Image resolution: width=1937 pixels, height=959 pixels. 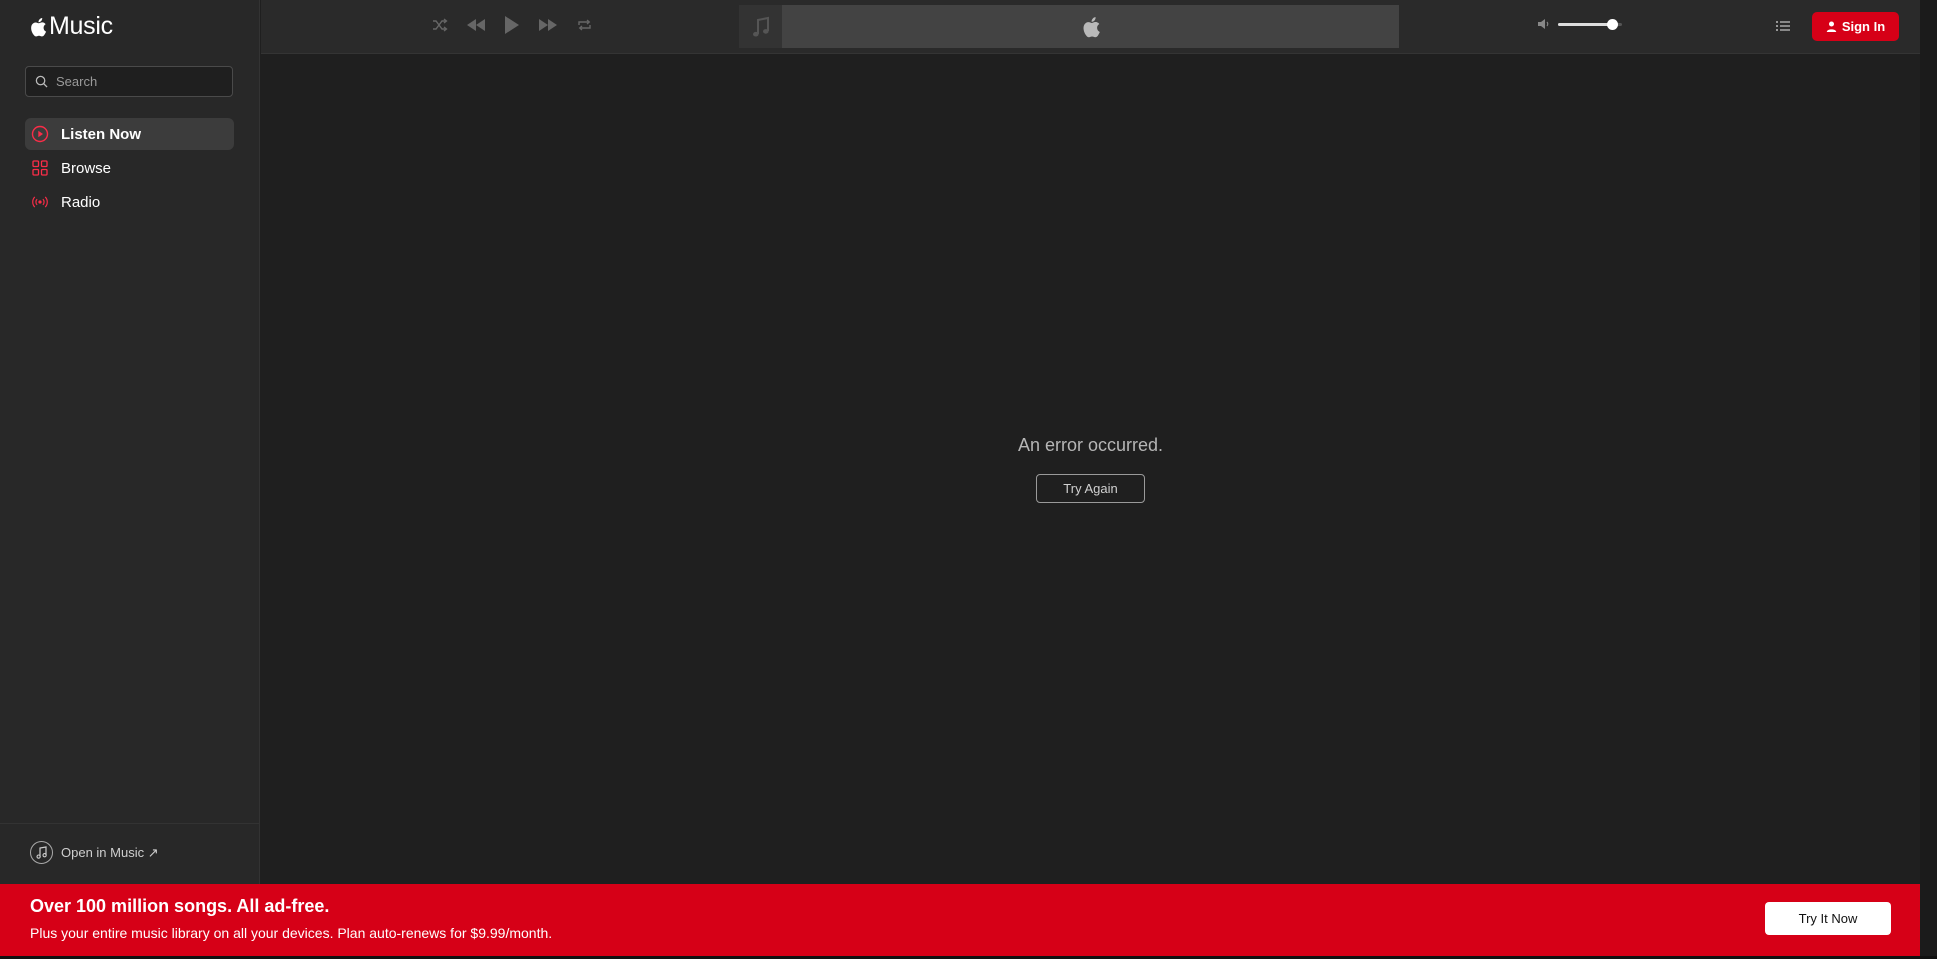 I want to click on playback-controls, so click(x=512, y=25).